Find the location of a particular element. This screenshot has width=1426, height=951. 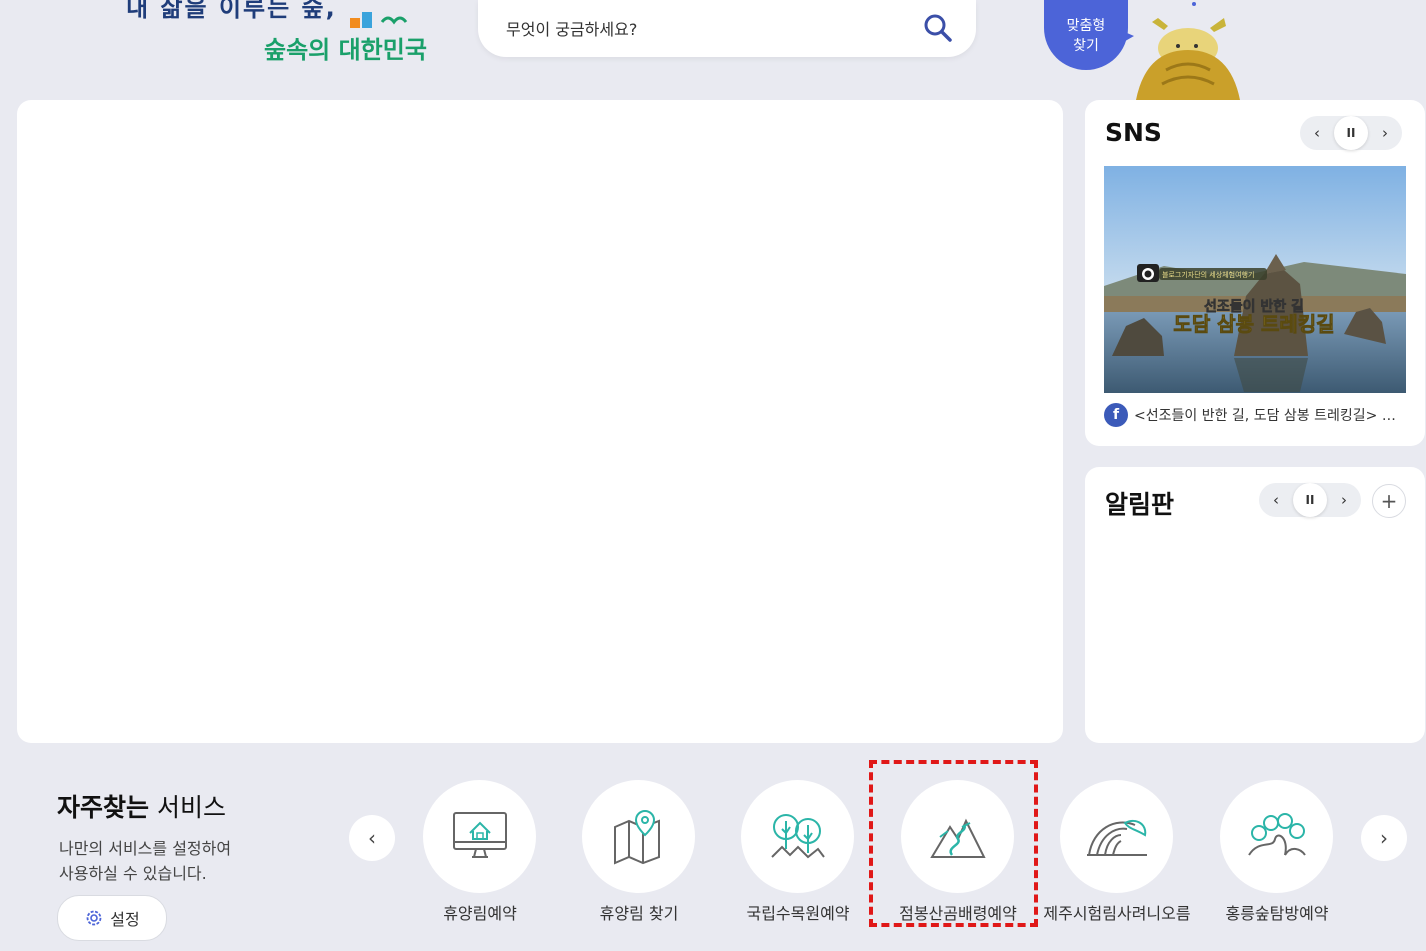

search-bar is located at coordinates (727, 28).